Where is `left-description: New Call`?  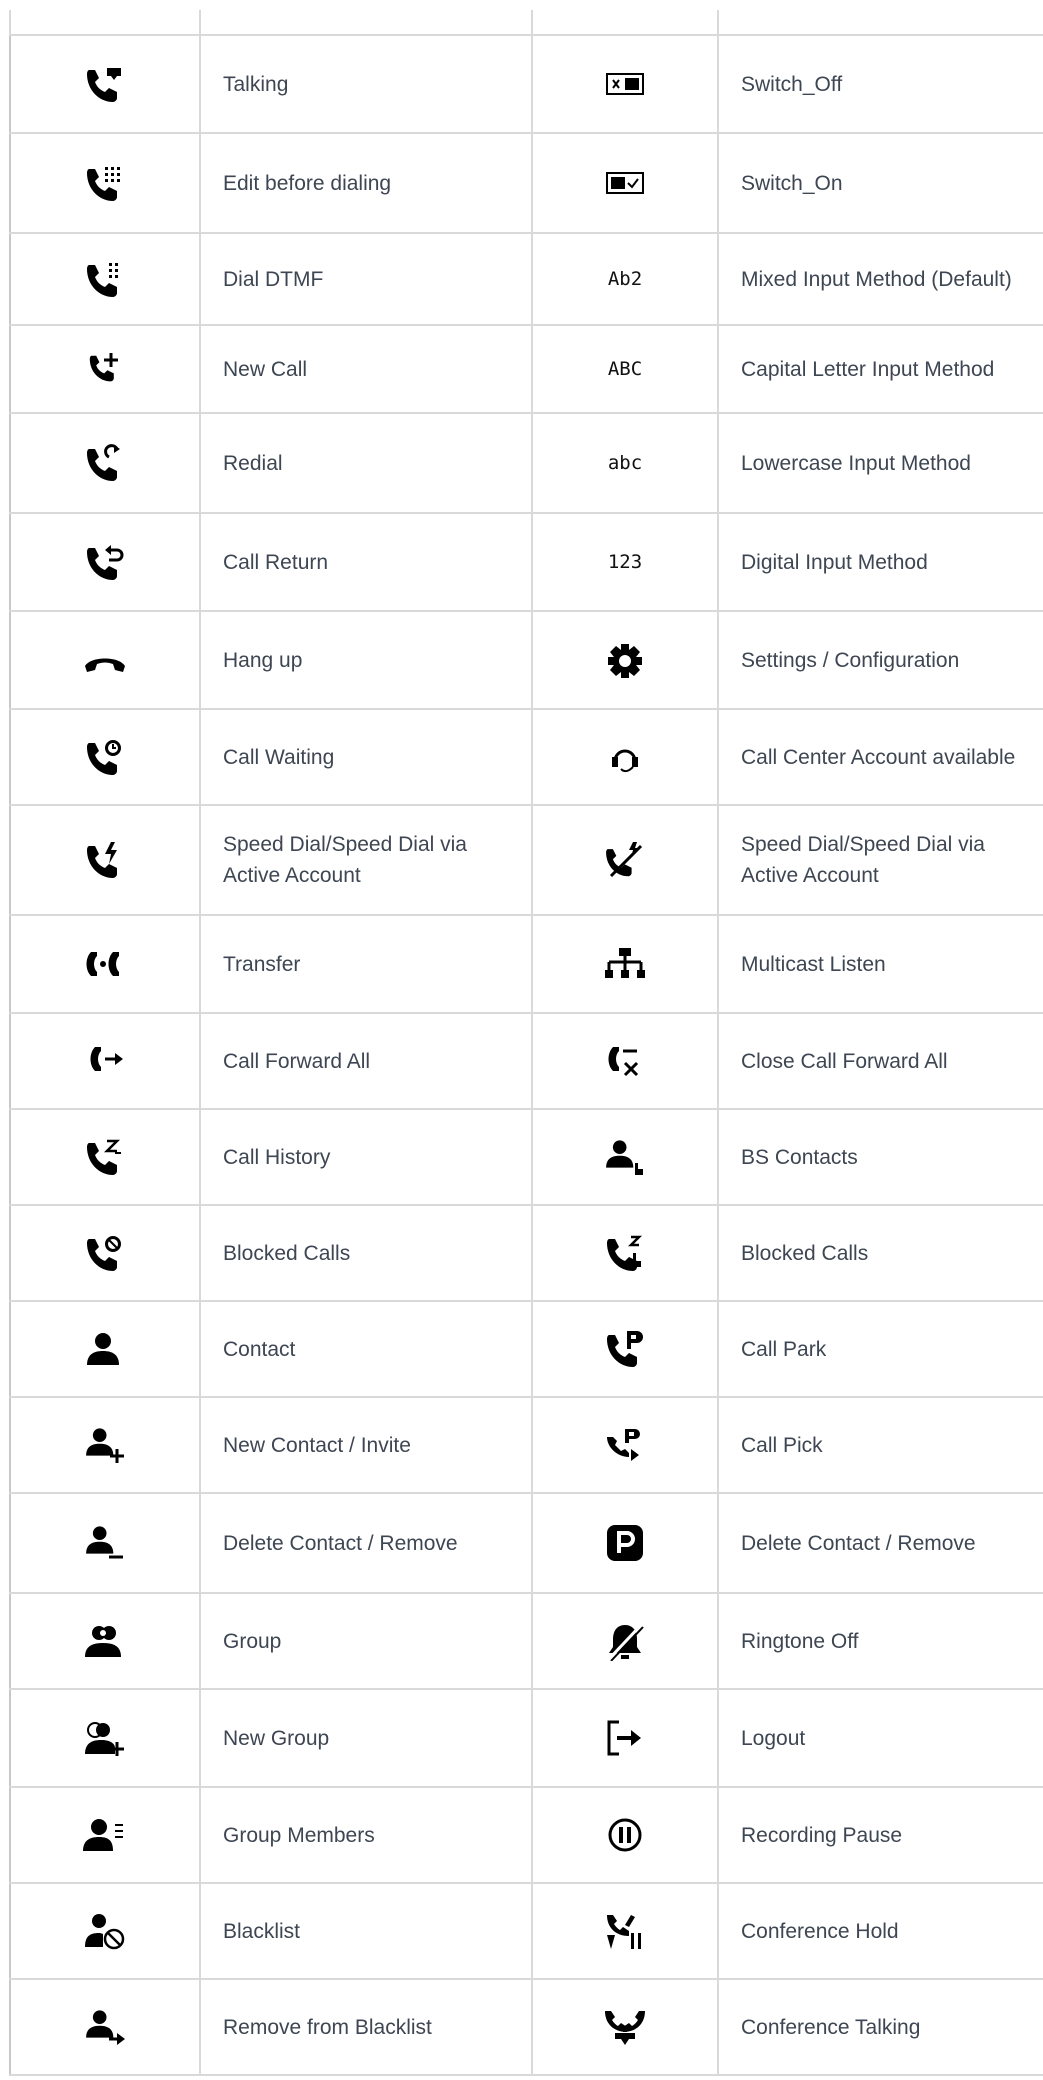
left-description: New Call is located at coordinates (265, 369).